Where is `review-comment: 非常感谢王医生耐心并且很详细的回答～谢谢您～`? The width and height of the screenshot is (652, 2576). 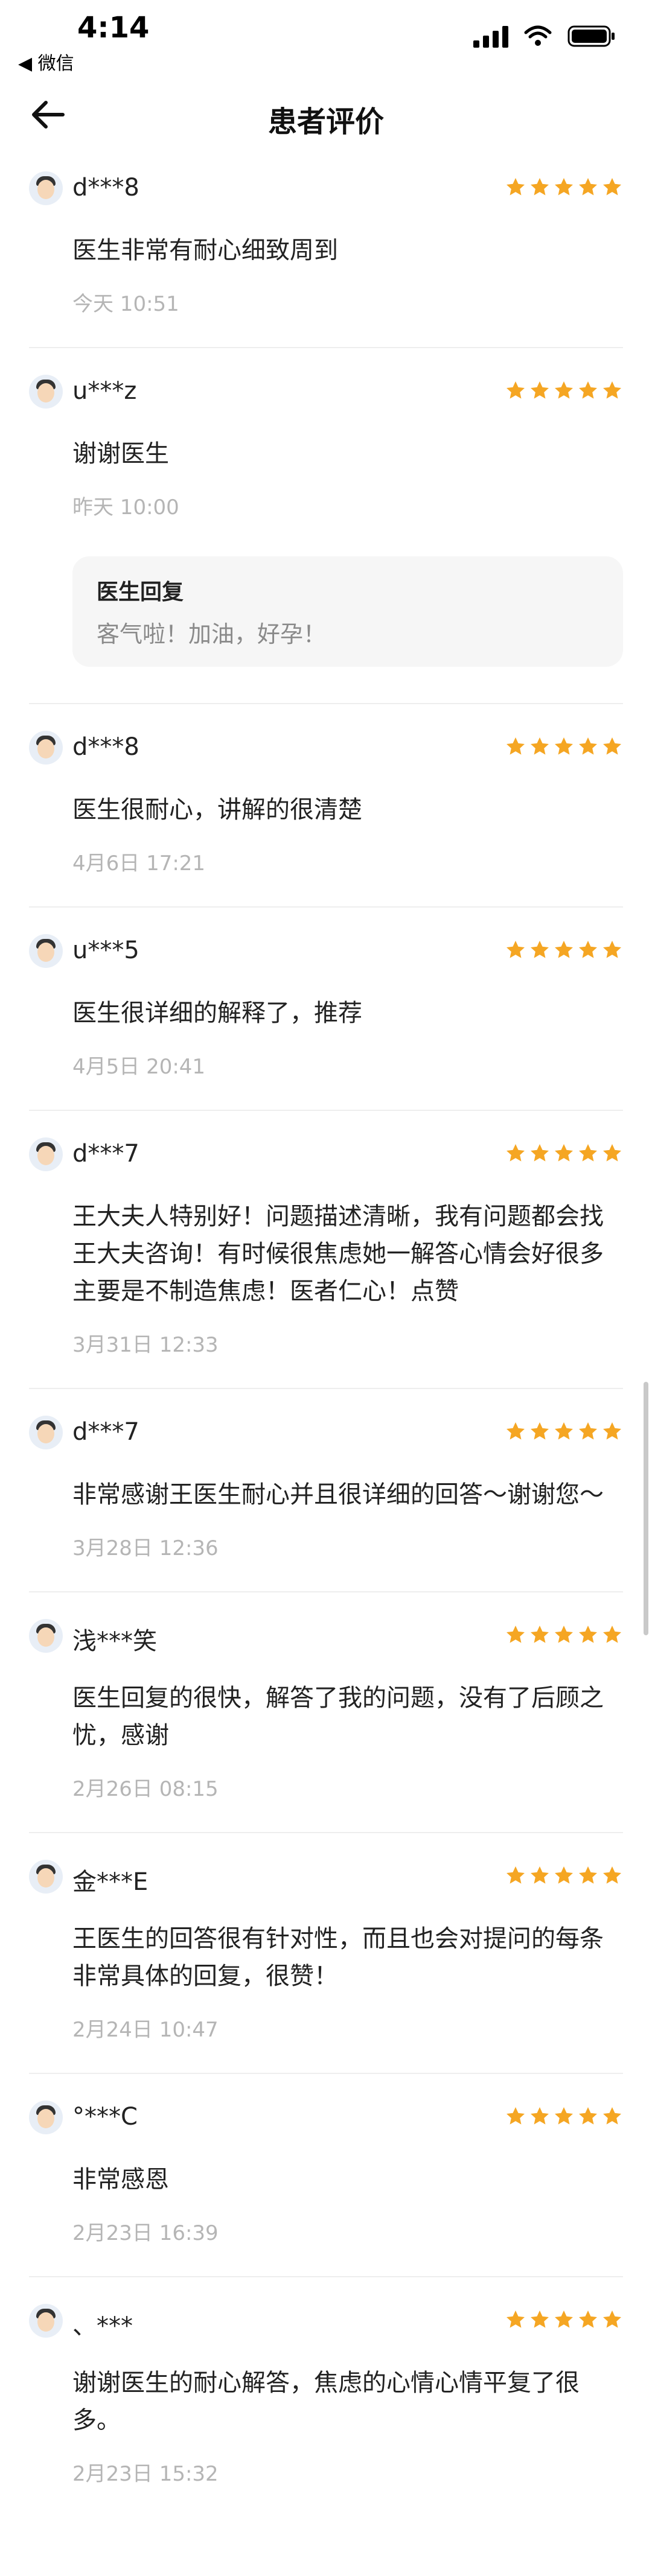
review-comment: 非常感谢王医生耐心并且很详细的回答～谢谢您～ is located at coordinates (338, 1495).